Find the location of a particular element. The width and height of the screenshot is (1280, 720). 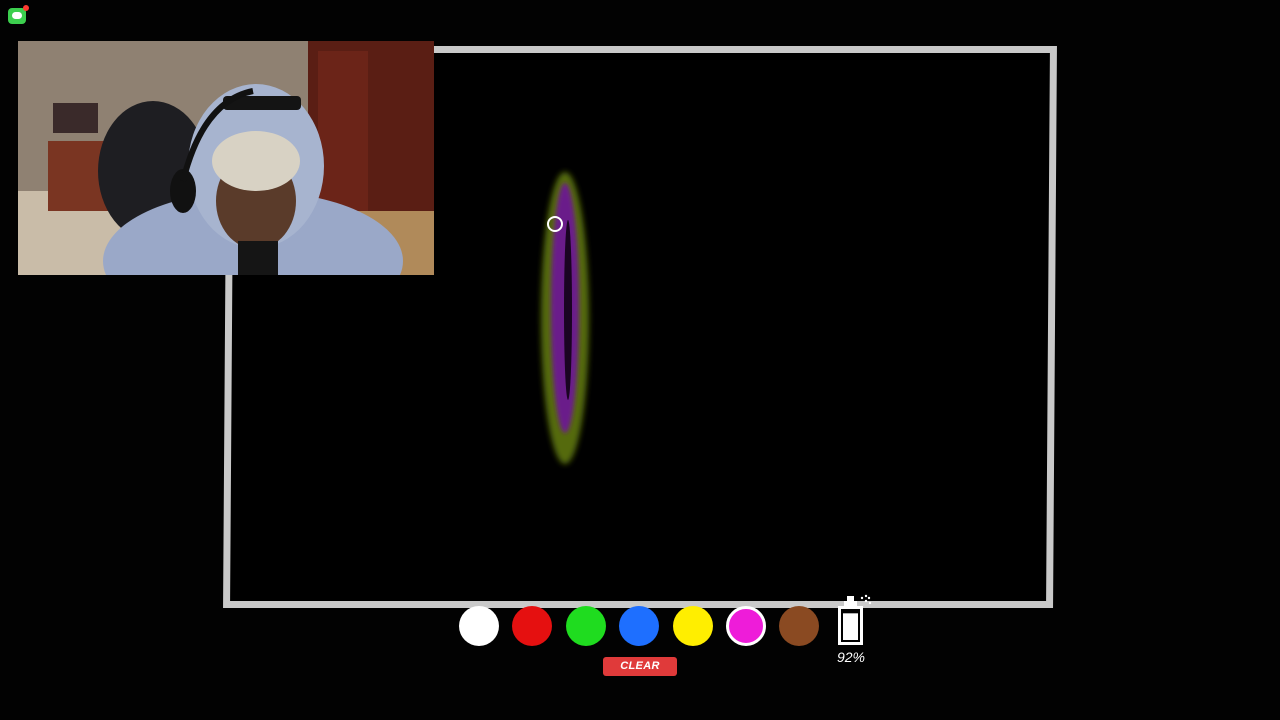

color-swatch-yellow is located at coordinates (693, 626).